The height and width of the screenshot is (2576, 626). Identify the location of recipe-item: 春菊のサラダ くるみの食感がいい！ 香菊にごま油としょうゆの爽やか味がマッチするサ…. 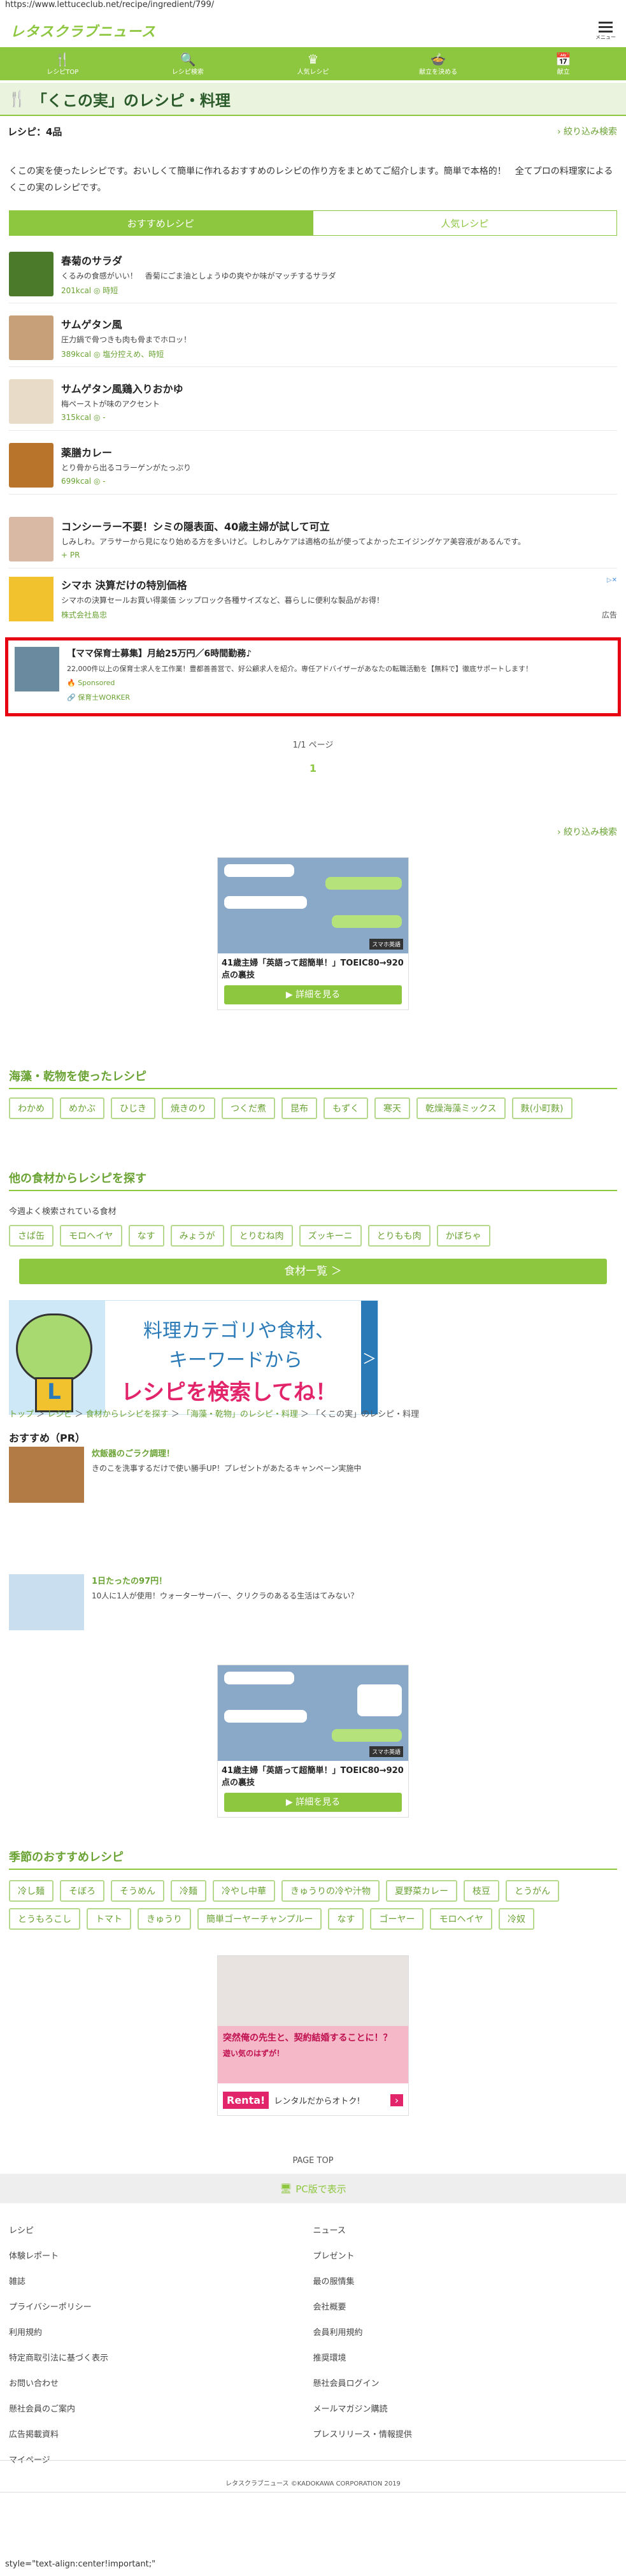
(313, 274).